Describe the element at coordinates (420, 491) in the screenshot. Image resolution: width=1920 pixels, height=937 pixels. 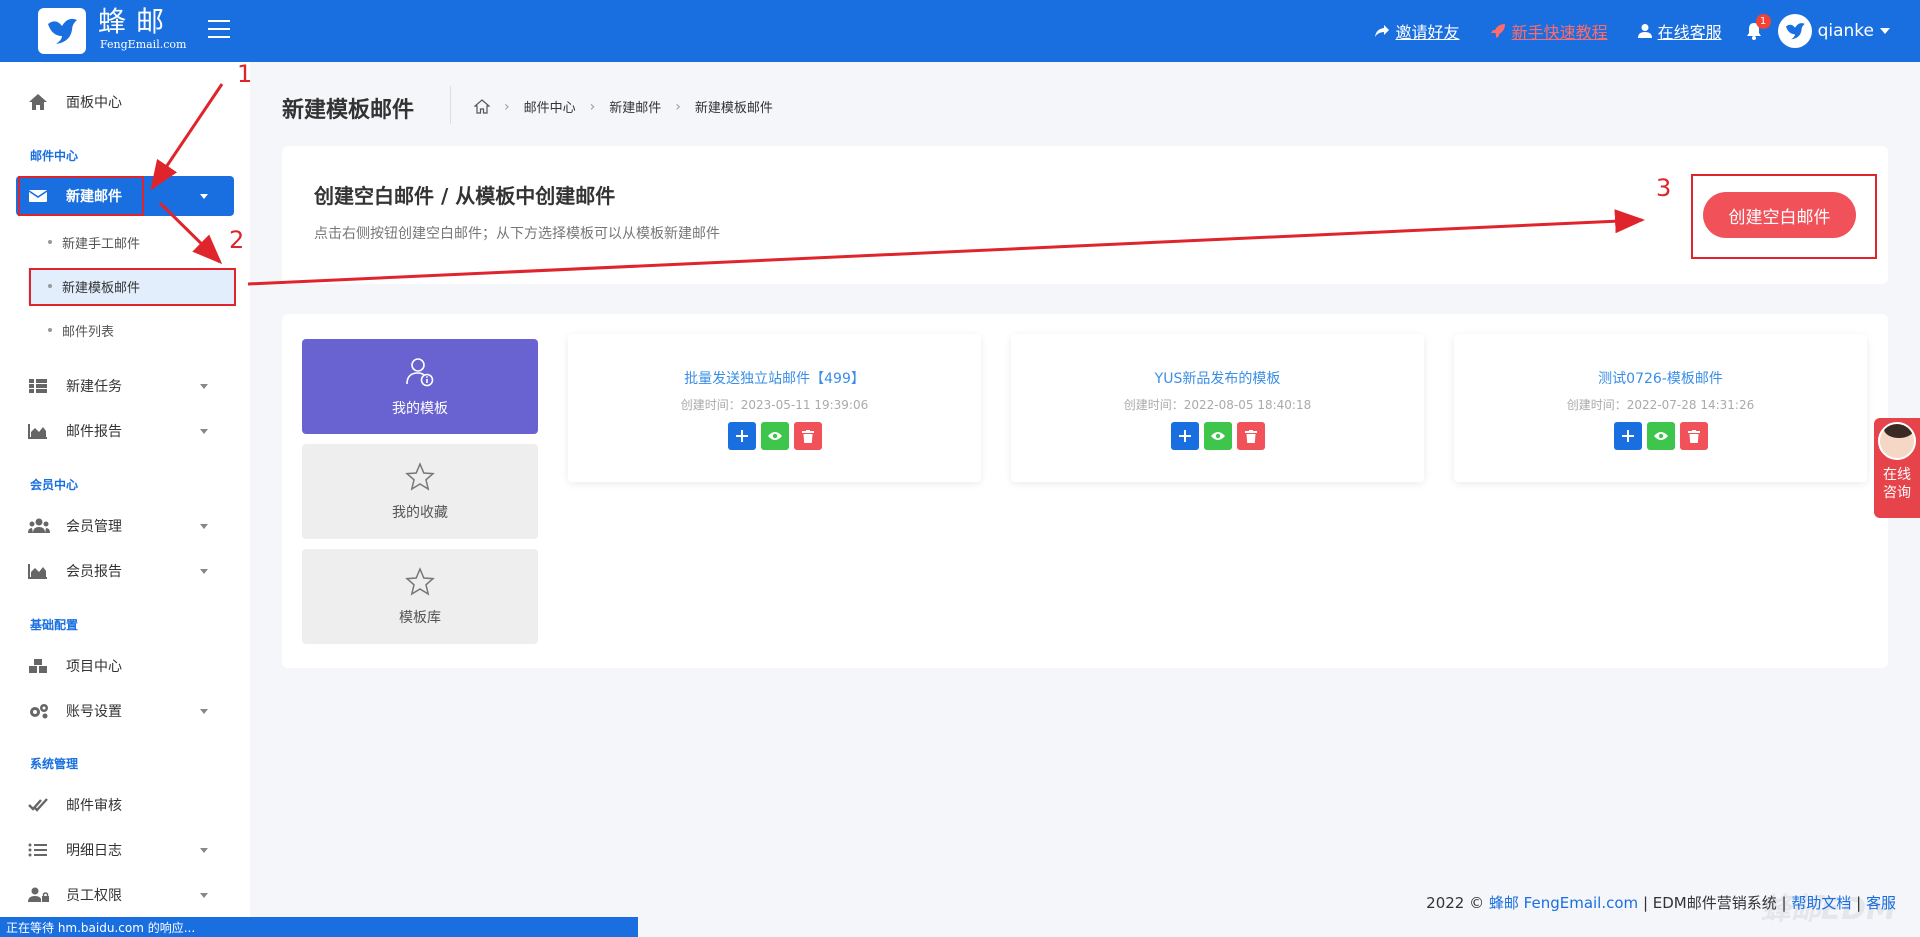
I see `tab-my-favorites: 我的收藏` at that location.